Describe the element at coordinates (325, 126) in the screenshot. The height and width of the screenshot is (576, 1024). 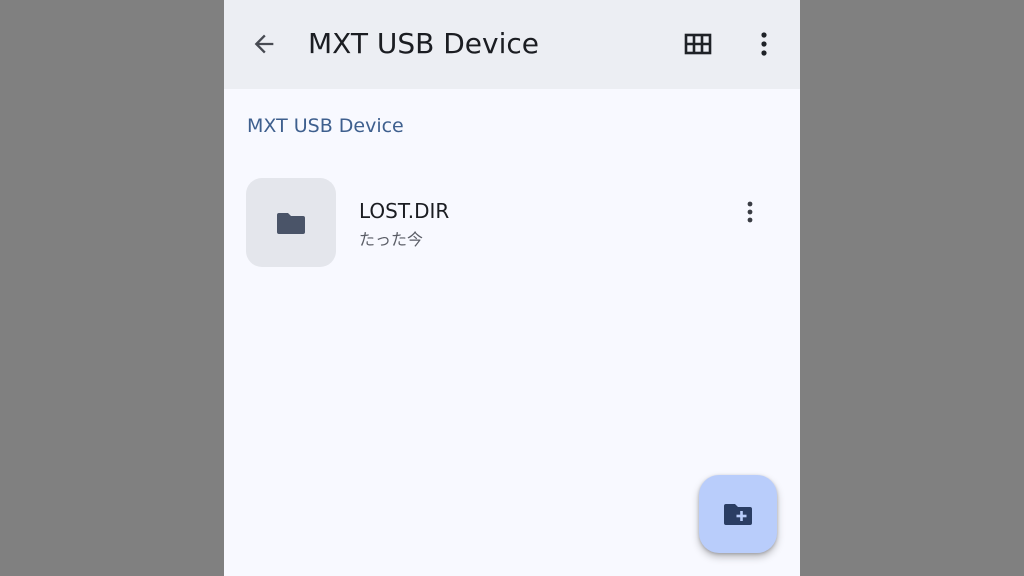
I see `breadcrumb: MXT USB Device` at that location.